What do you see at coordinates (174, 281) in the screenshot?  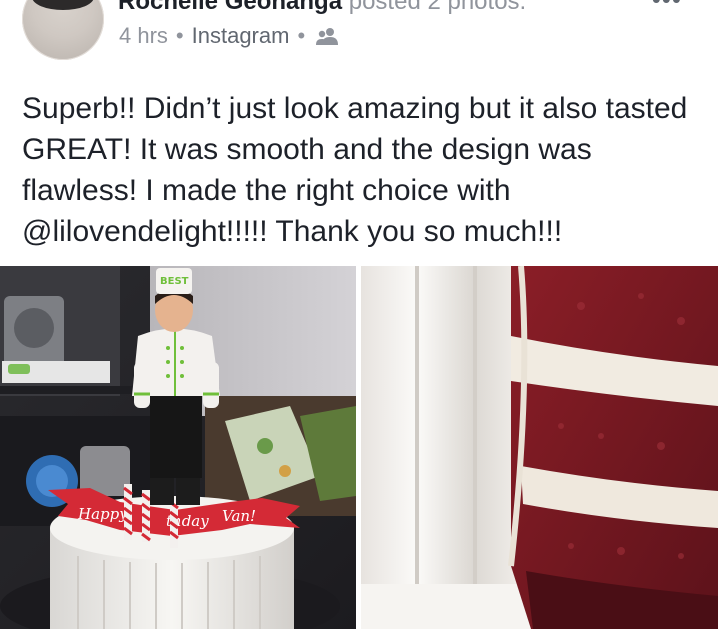 I see `chef-hat-label: BEST` at bounding box center [174, 281].